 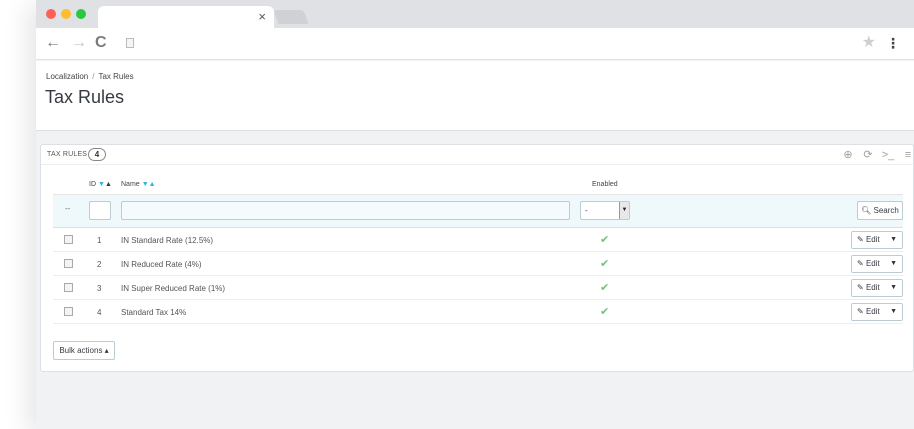 What do you see at coordinates (475, 14) in the screenshot?
I see `tab-bar: ×` at bounding box center [475, 14].